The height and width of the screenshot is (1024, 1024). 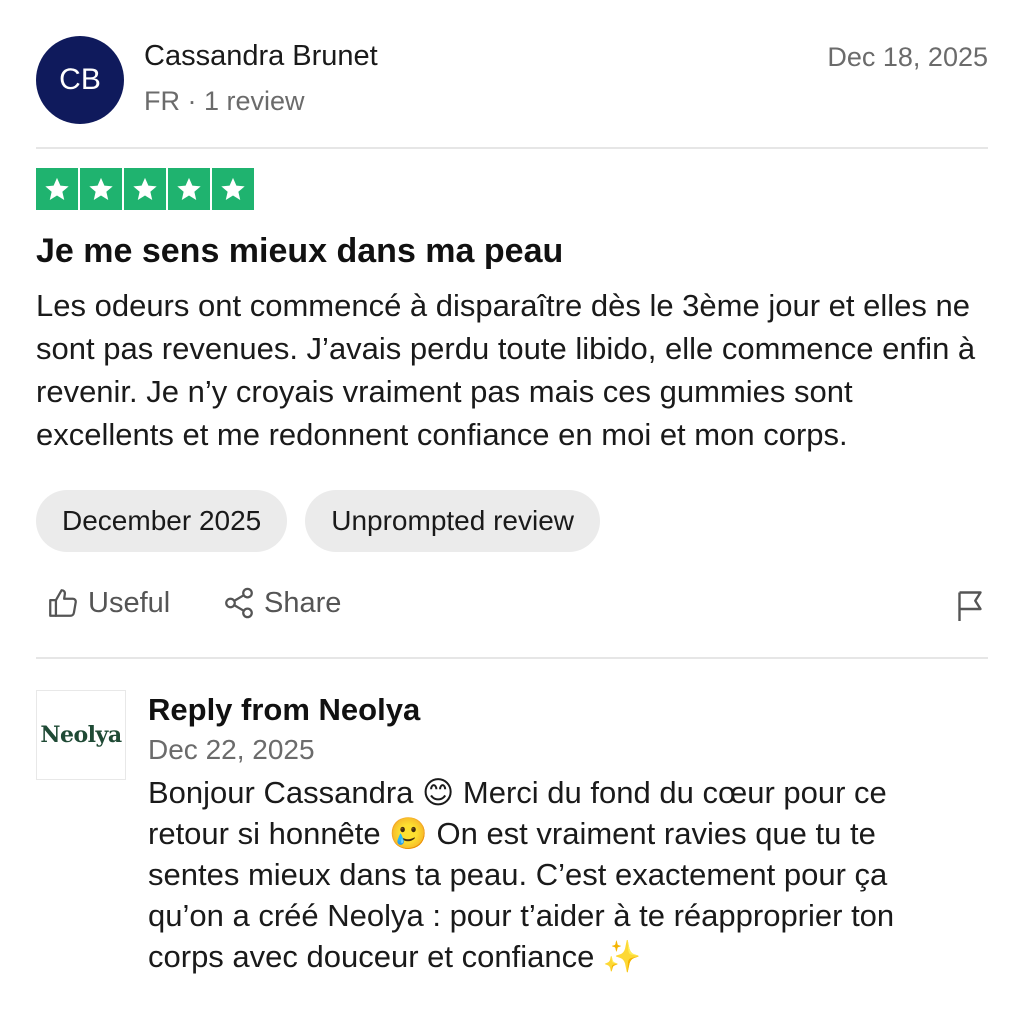 I want to click on date-of-experience-chip: December 2025, so click(x=162, y=521).